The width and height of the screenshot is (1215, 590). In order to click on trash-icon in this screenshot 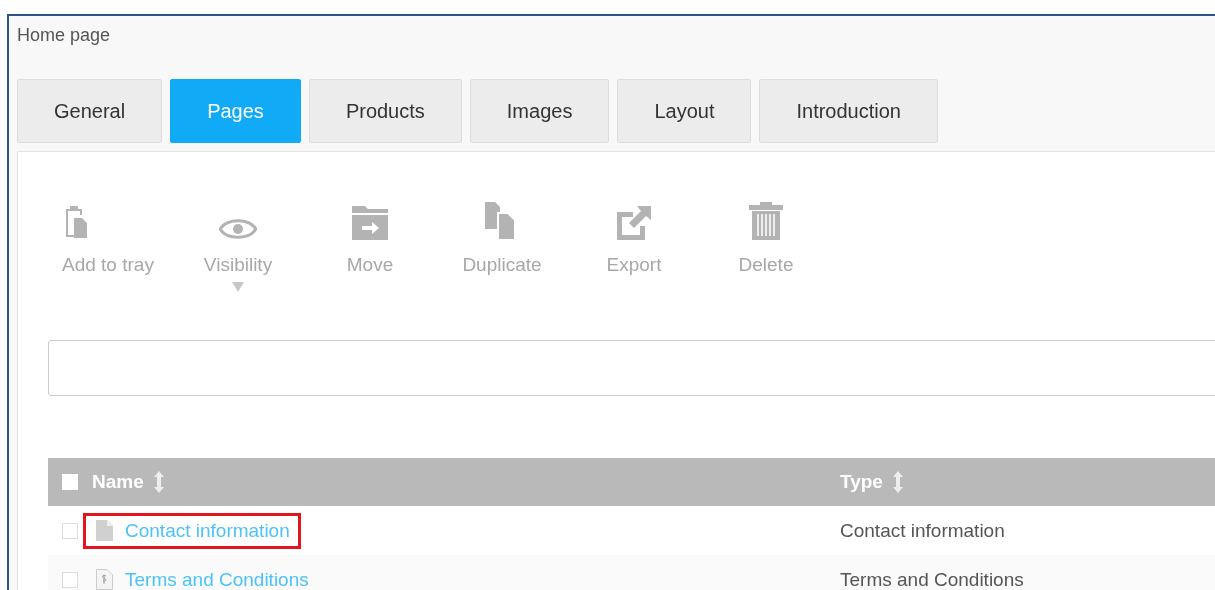, I will do `click(766, 221)`.